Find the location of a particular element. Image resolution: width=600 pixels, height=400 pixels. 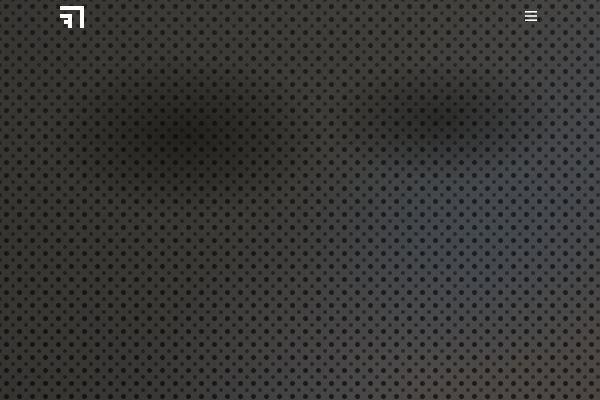

brand-logo-icon is located at coordinates (72, 17).